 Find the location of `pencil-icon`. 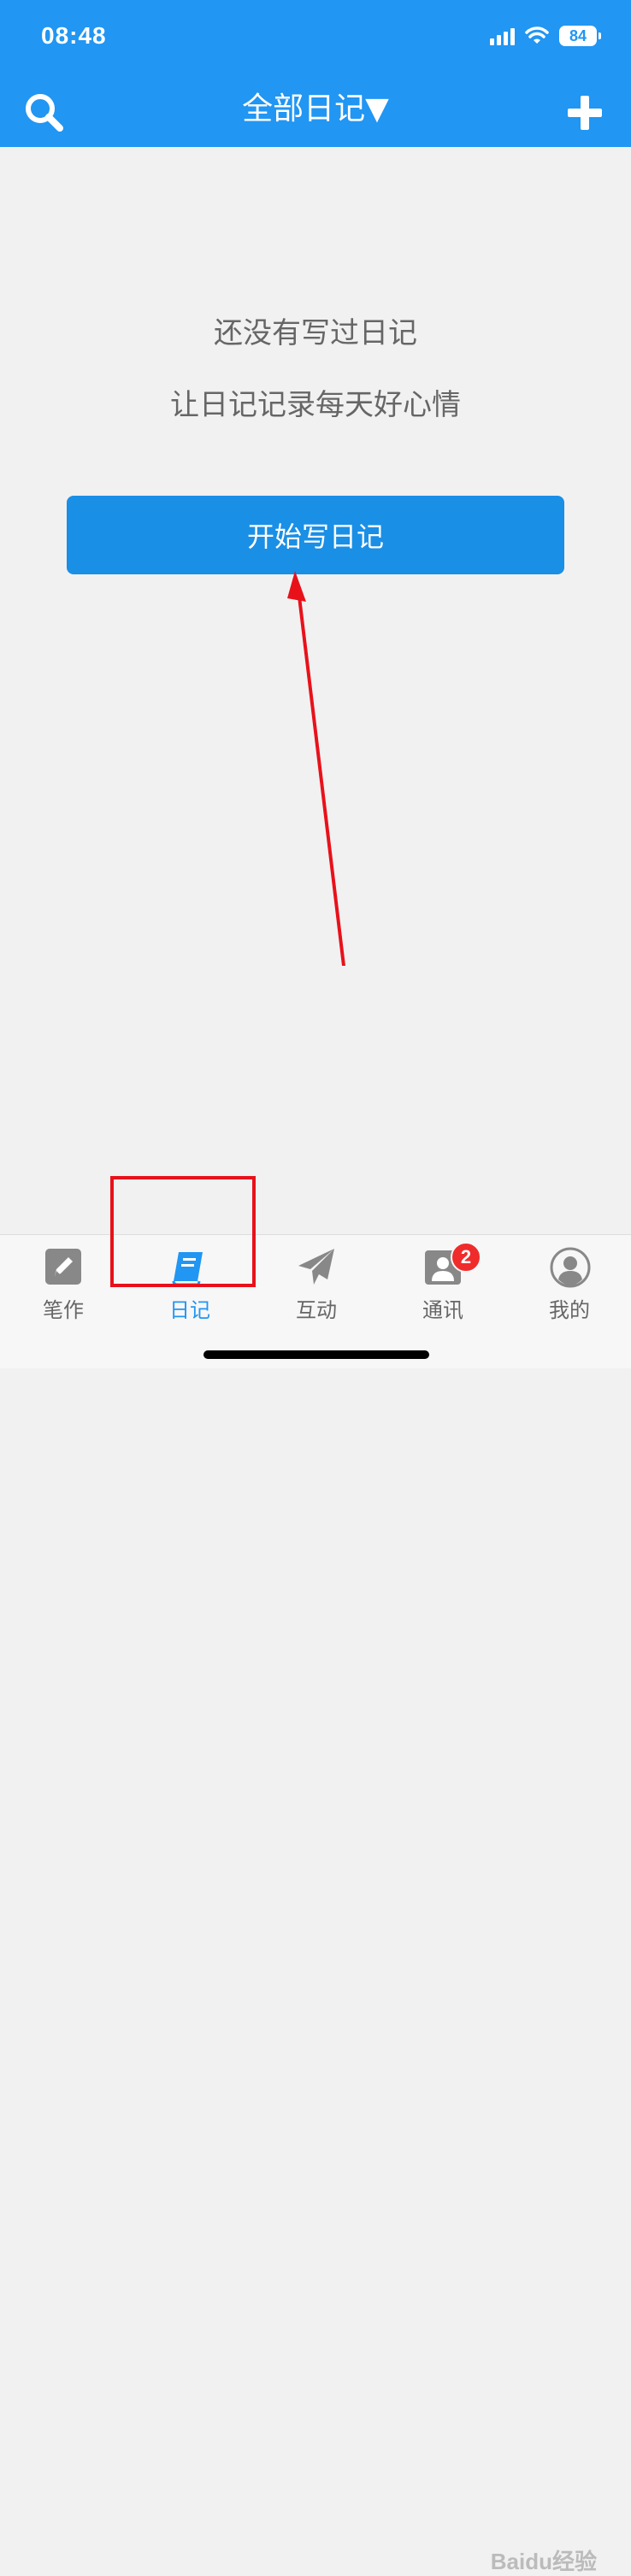

pencil-icon is located at coordinates (64, 1266).